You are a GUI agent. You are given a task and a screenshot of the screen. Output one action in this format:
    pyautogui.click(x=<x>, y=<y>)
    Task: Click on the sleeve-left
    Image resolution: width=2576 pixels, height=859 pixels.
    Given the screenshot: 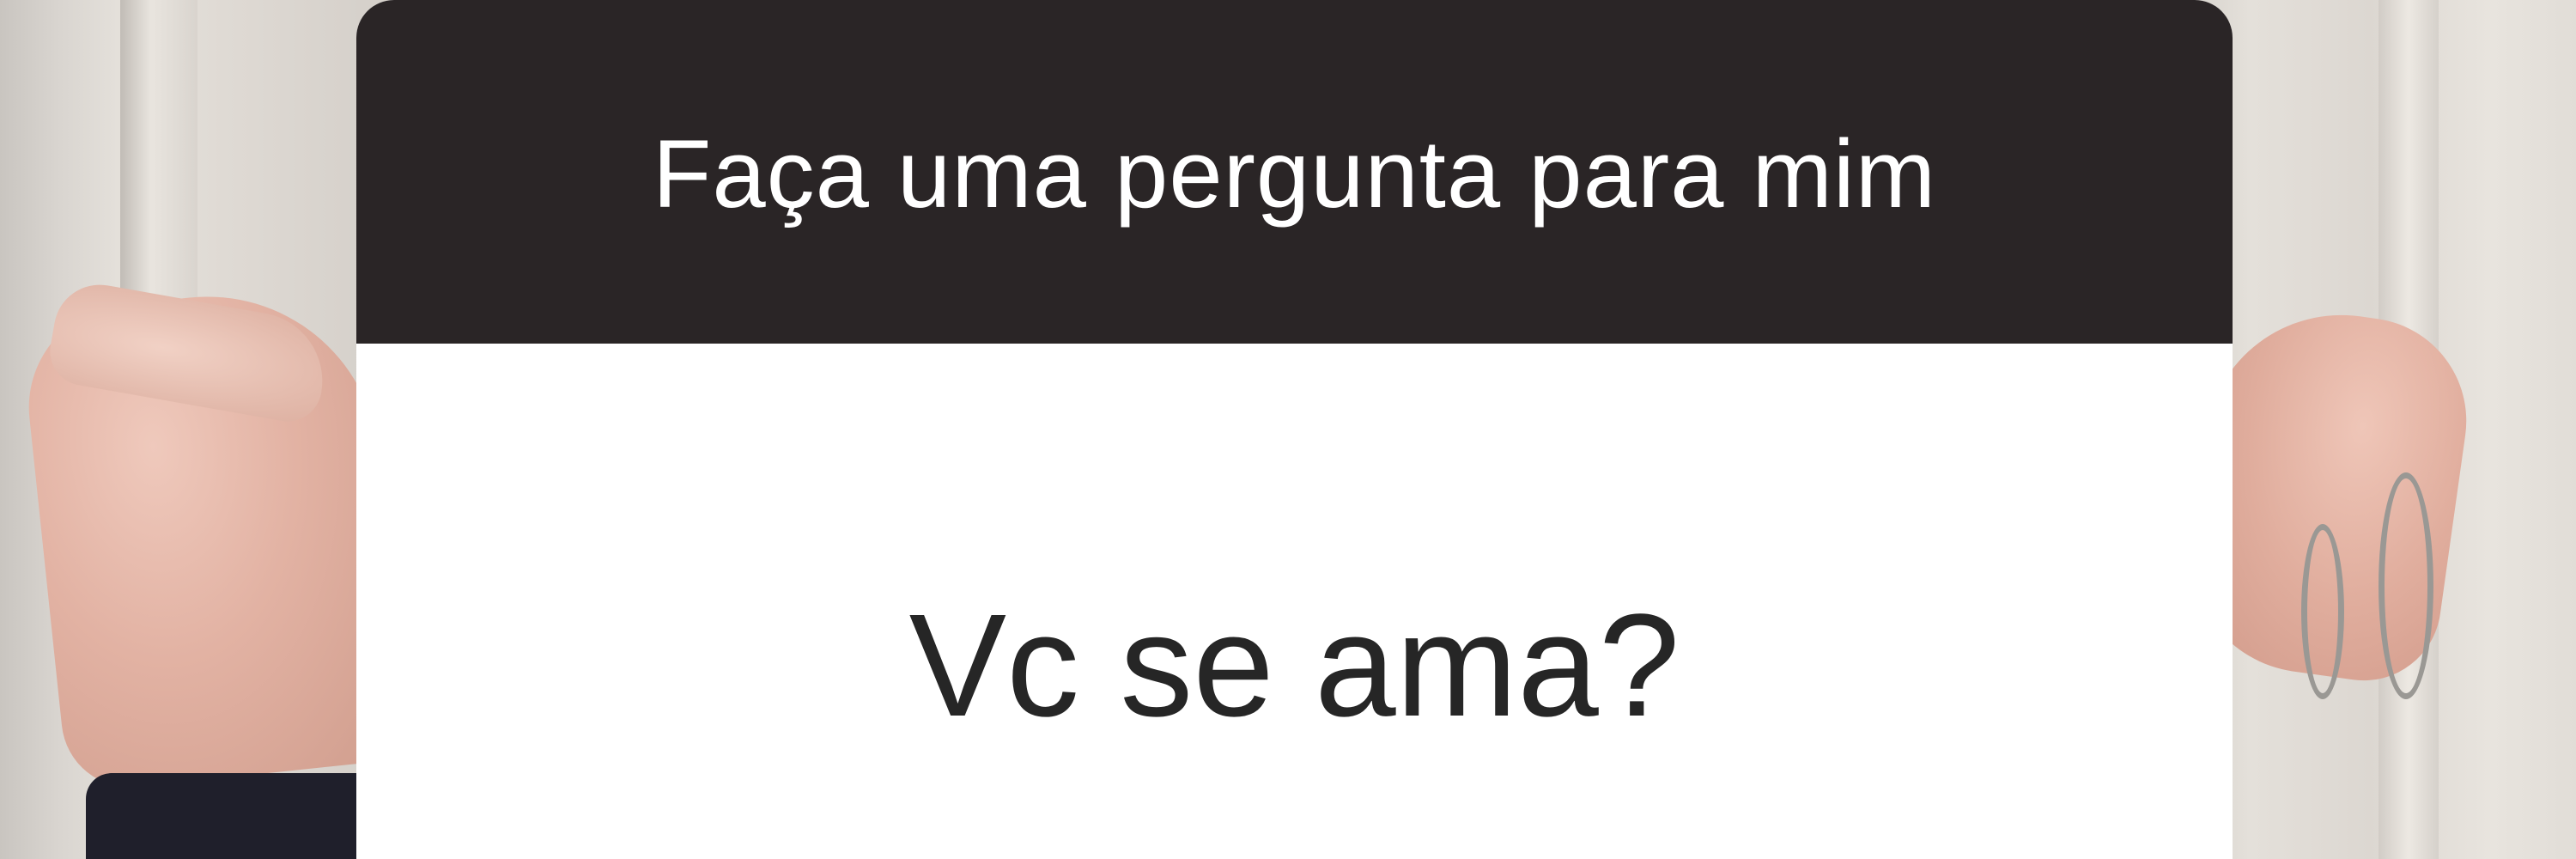 What is the action you would take?
    pyautogui.click(x=240, y=816)
    